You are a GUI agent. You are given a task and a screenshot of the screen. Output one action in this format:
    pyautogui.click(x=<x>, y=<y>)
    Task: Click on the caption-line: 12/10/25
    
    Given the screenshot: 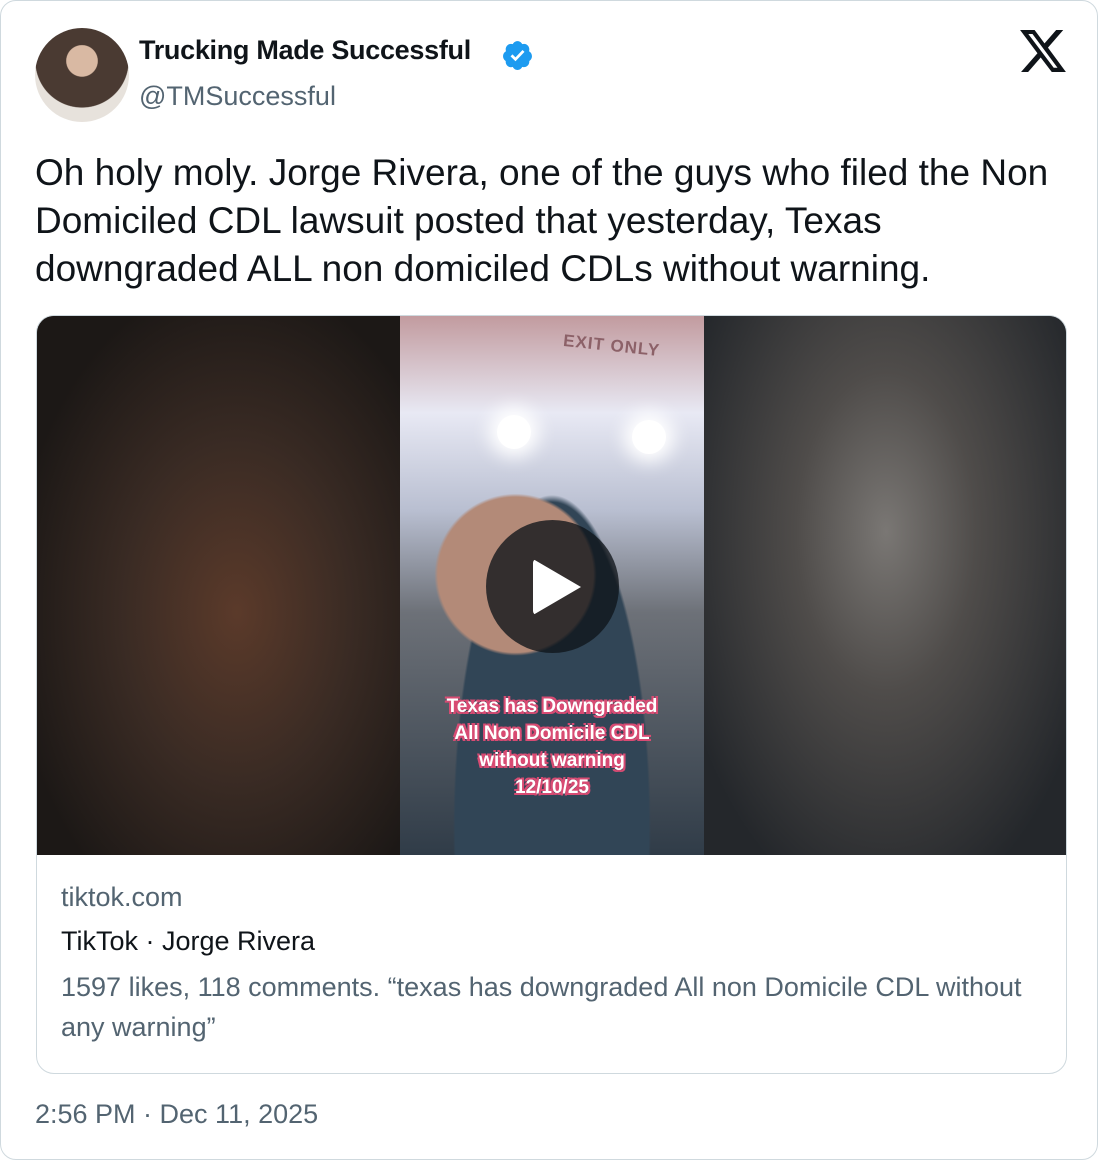 What is the action you would take?
    pyautogui.click(x=552, y=787)
    